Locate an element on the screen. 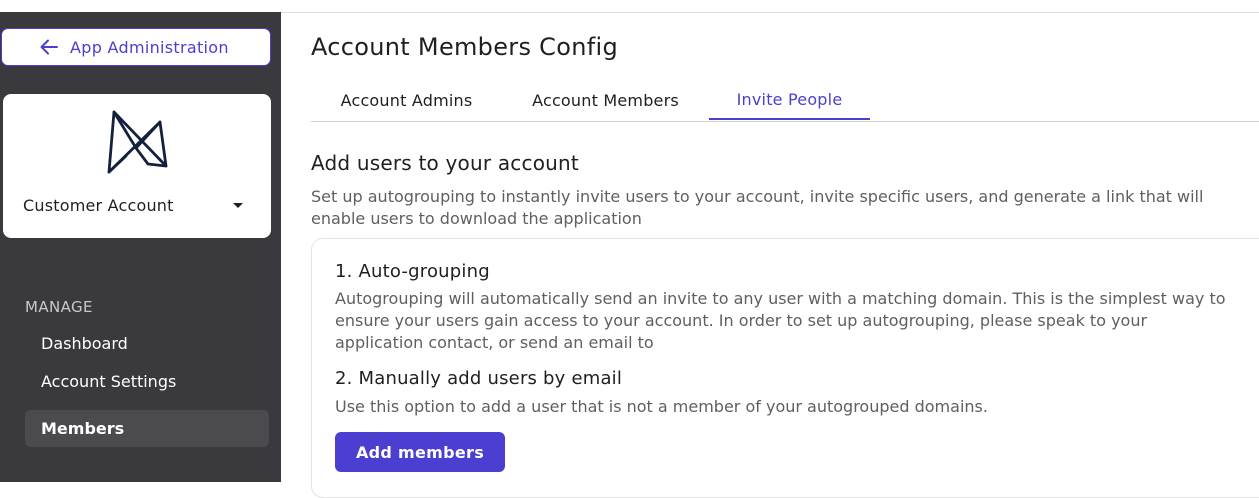 Image resolution: width=1259 pixels, height=498 pixels. header-divider is located at coordinates (770, 12).